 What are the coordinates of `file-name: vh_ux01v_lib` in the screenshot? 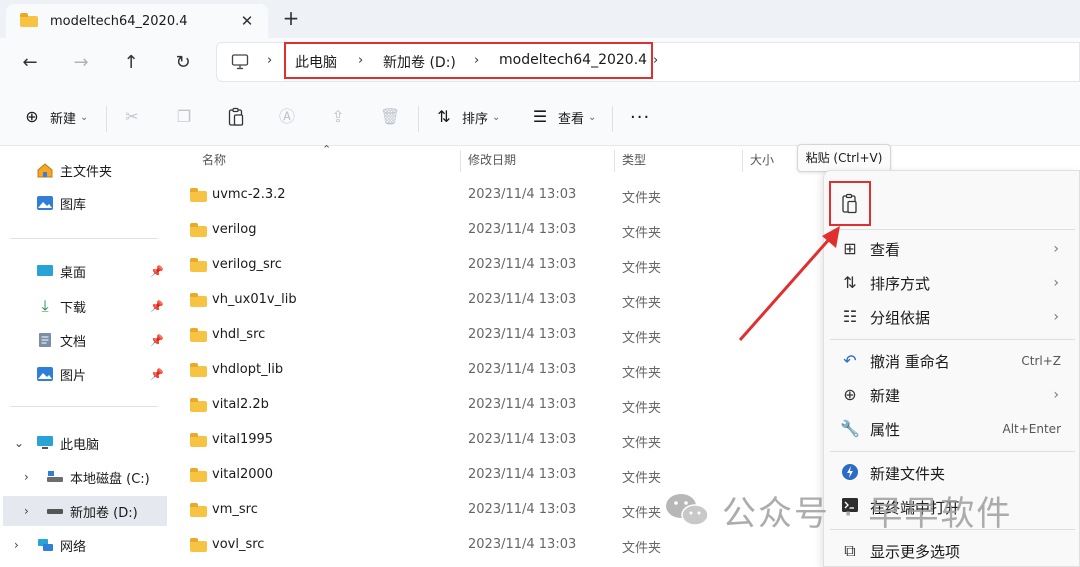 It's located at (254, 299).